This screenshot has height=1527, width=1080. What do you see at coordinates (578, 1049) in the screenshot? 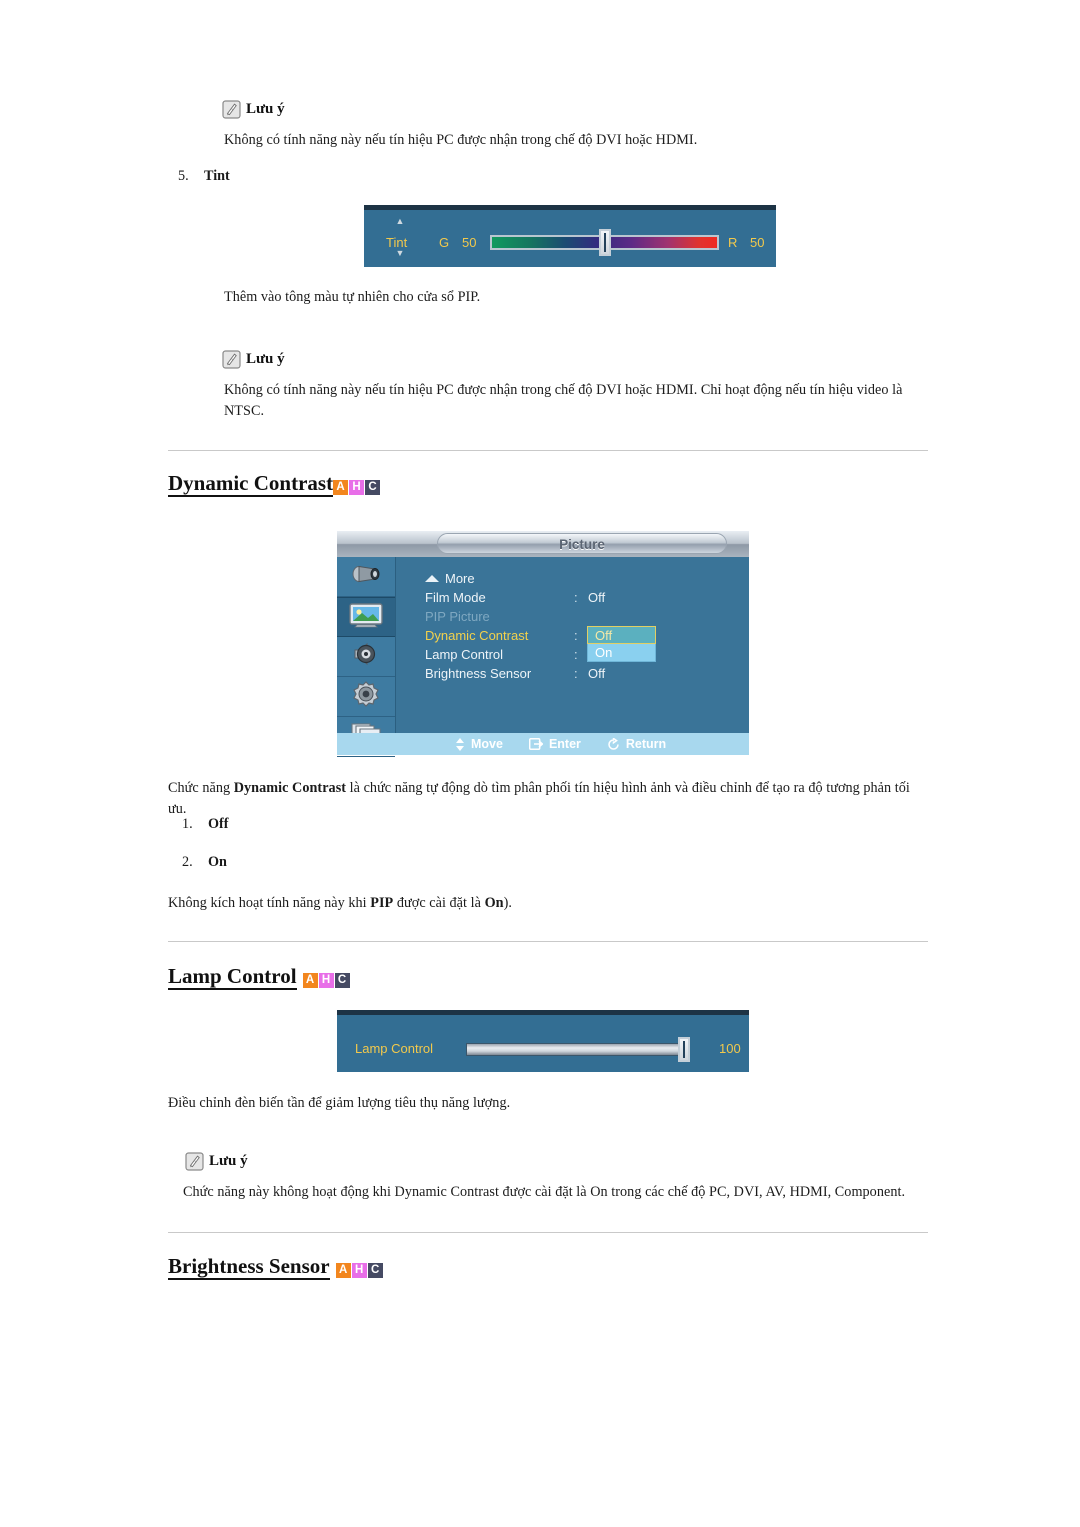
I see `lamp-slider-track` at bounding box center [578, 1049].